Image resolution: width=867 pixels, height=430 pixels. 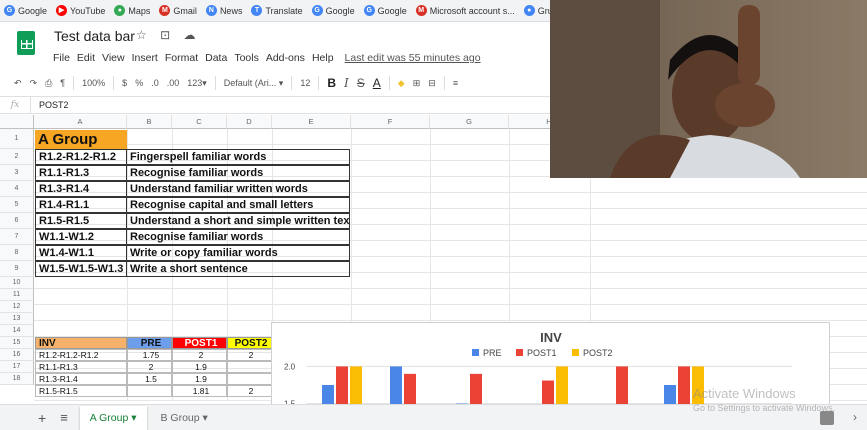 What do you see at coordinates (238, 205) in the screenshot?
I see `skill-description-cell: Recognise capital and small letters` at bounding box center [238, 205].